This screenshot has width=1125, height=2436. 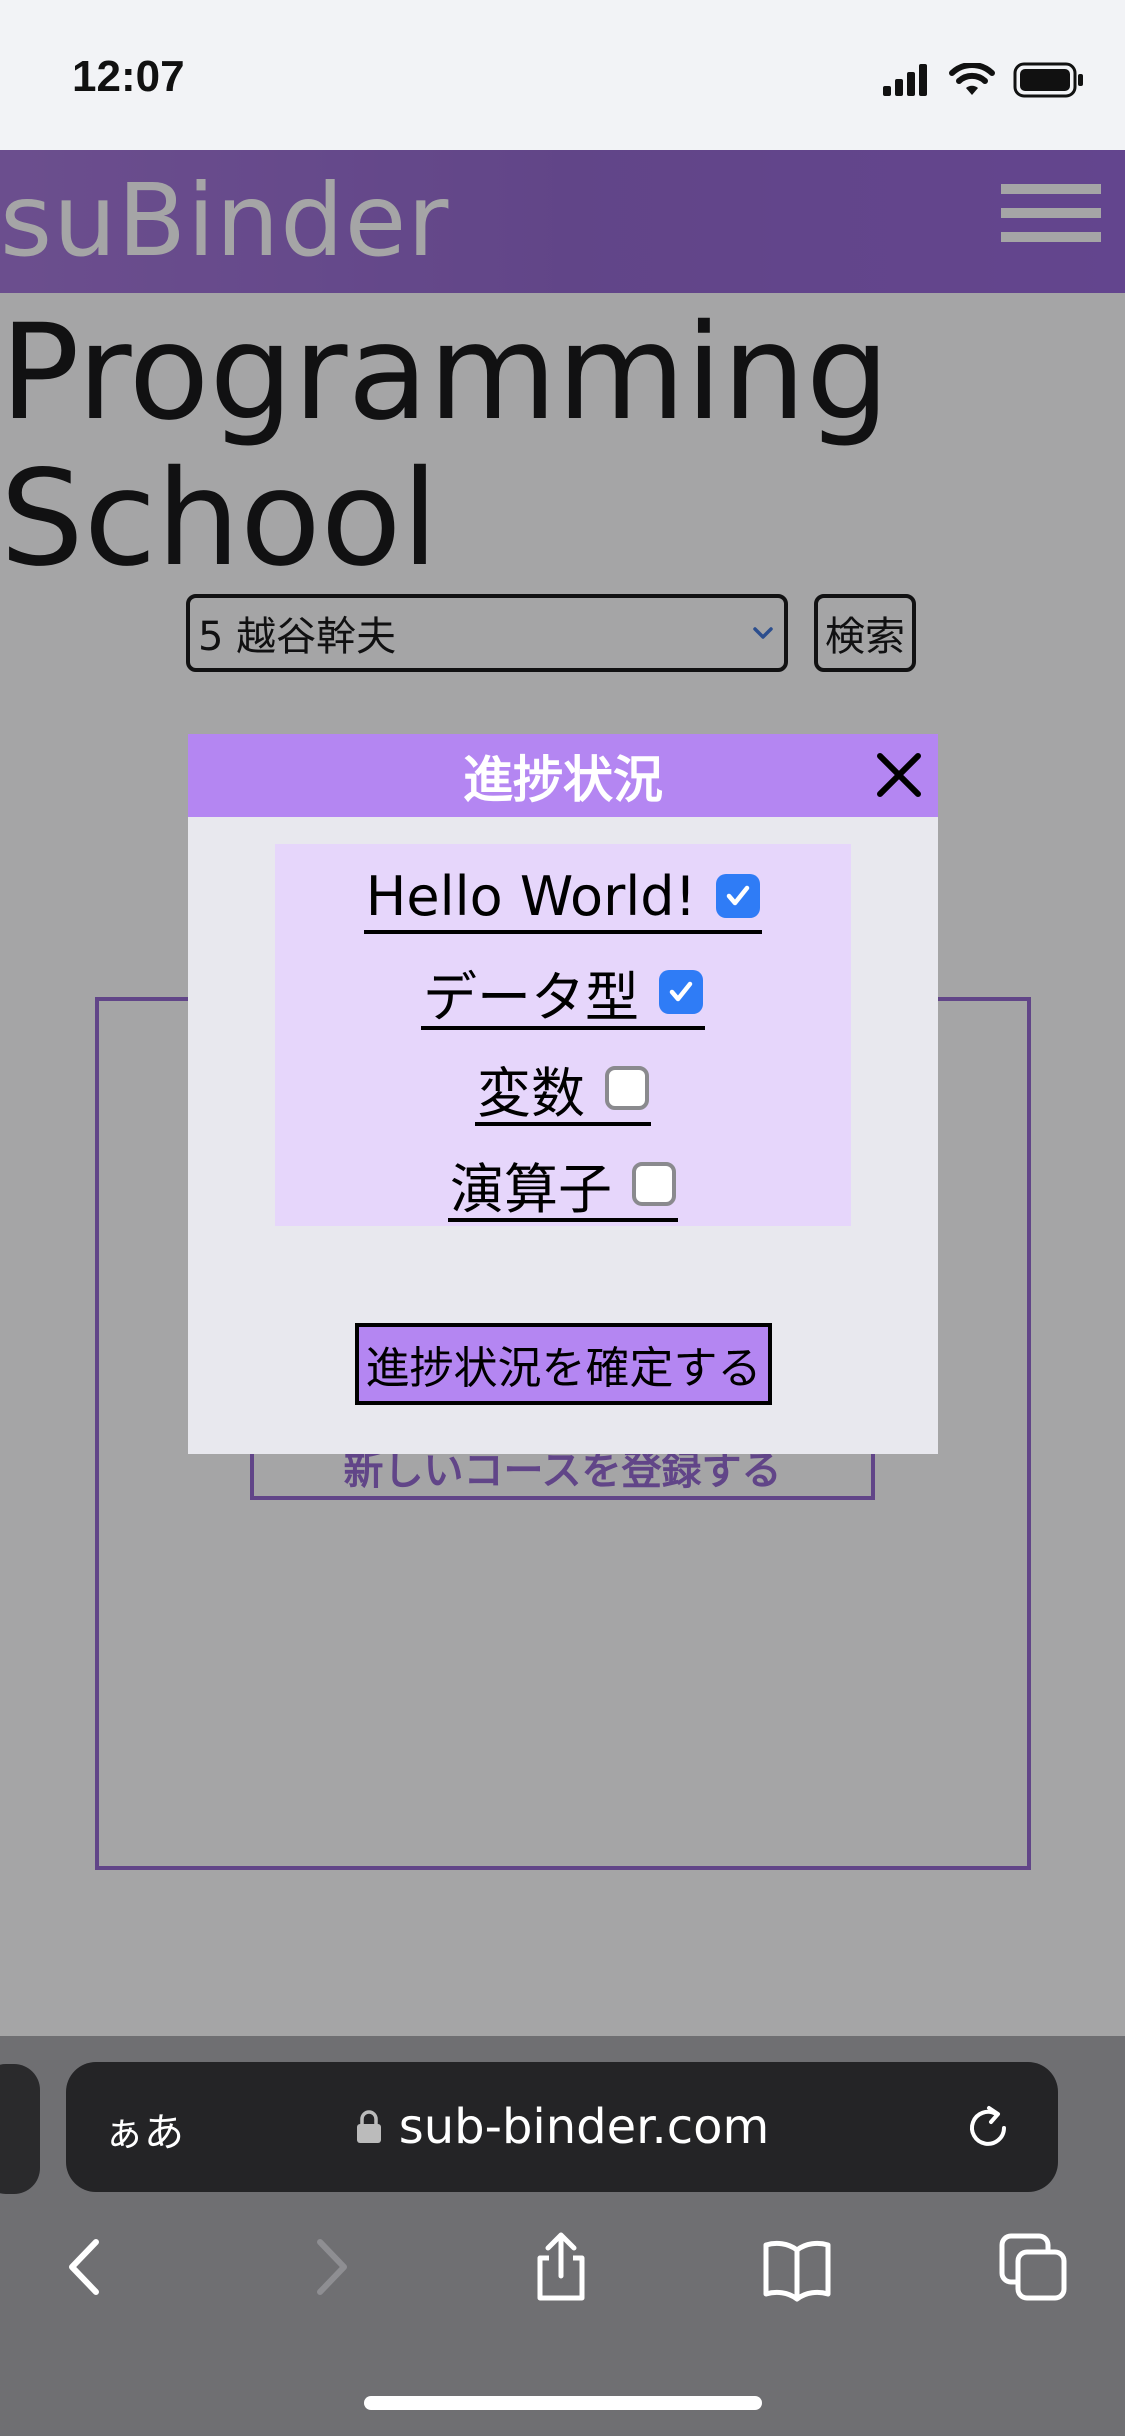 I want to click on signal-icon, so click(x=905, y=80).